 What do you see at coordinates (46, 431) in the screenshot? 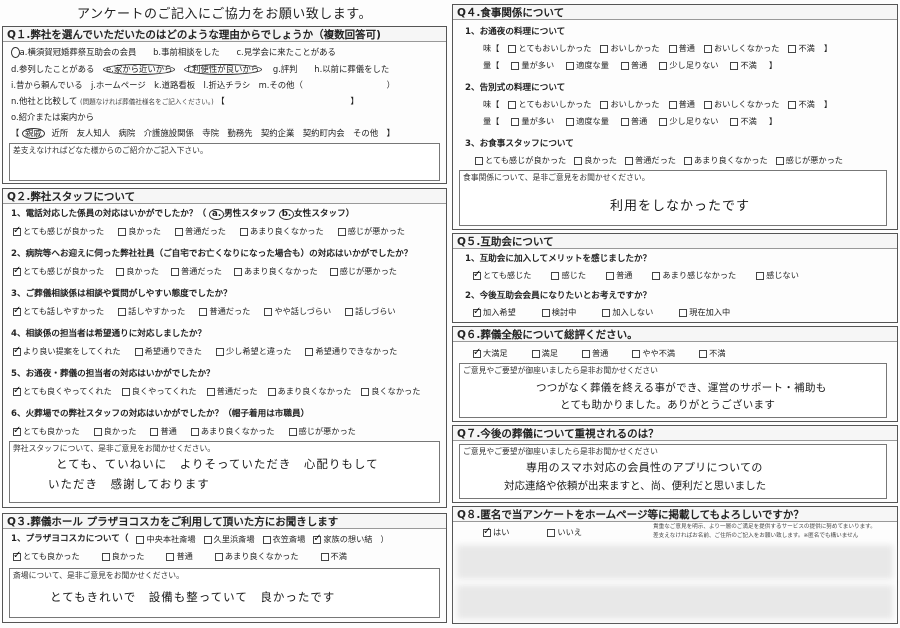
I see `q2-6-opt-0: とても良かった` at bounding box center [46, 431].